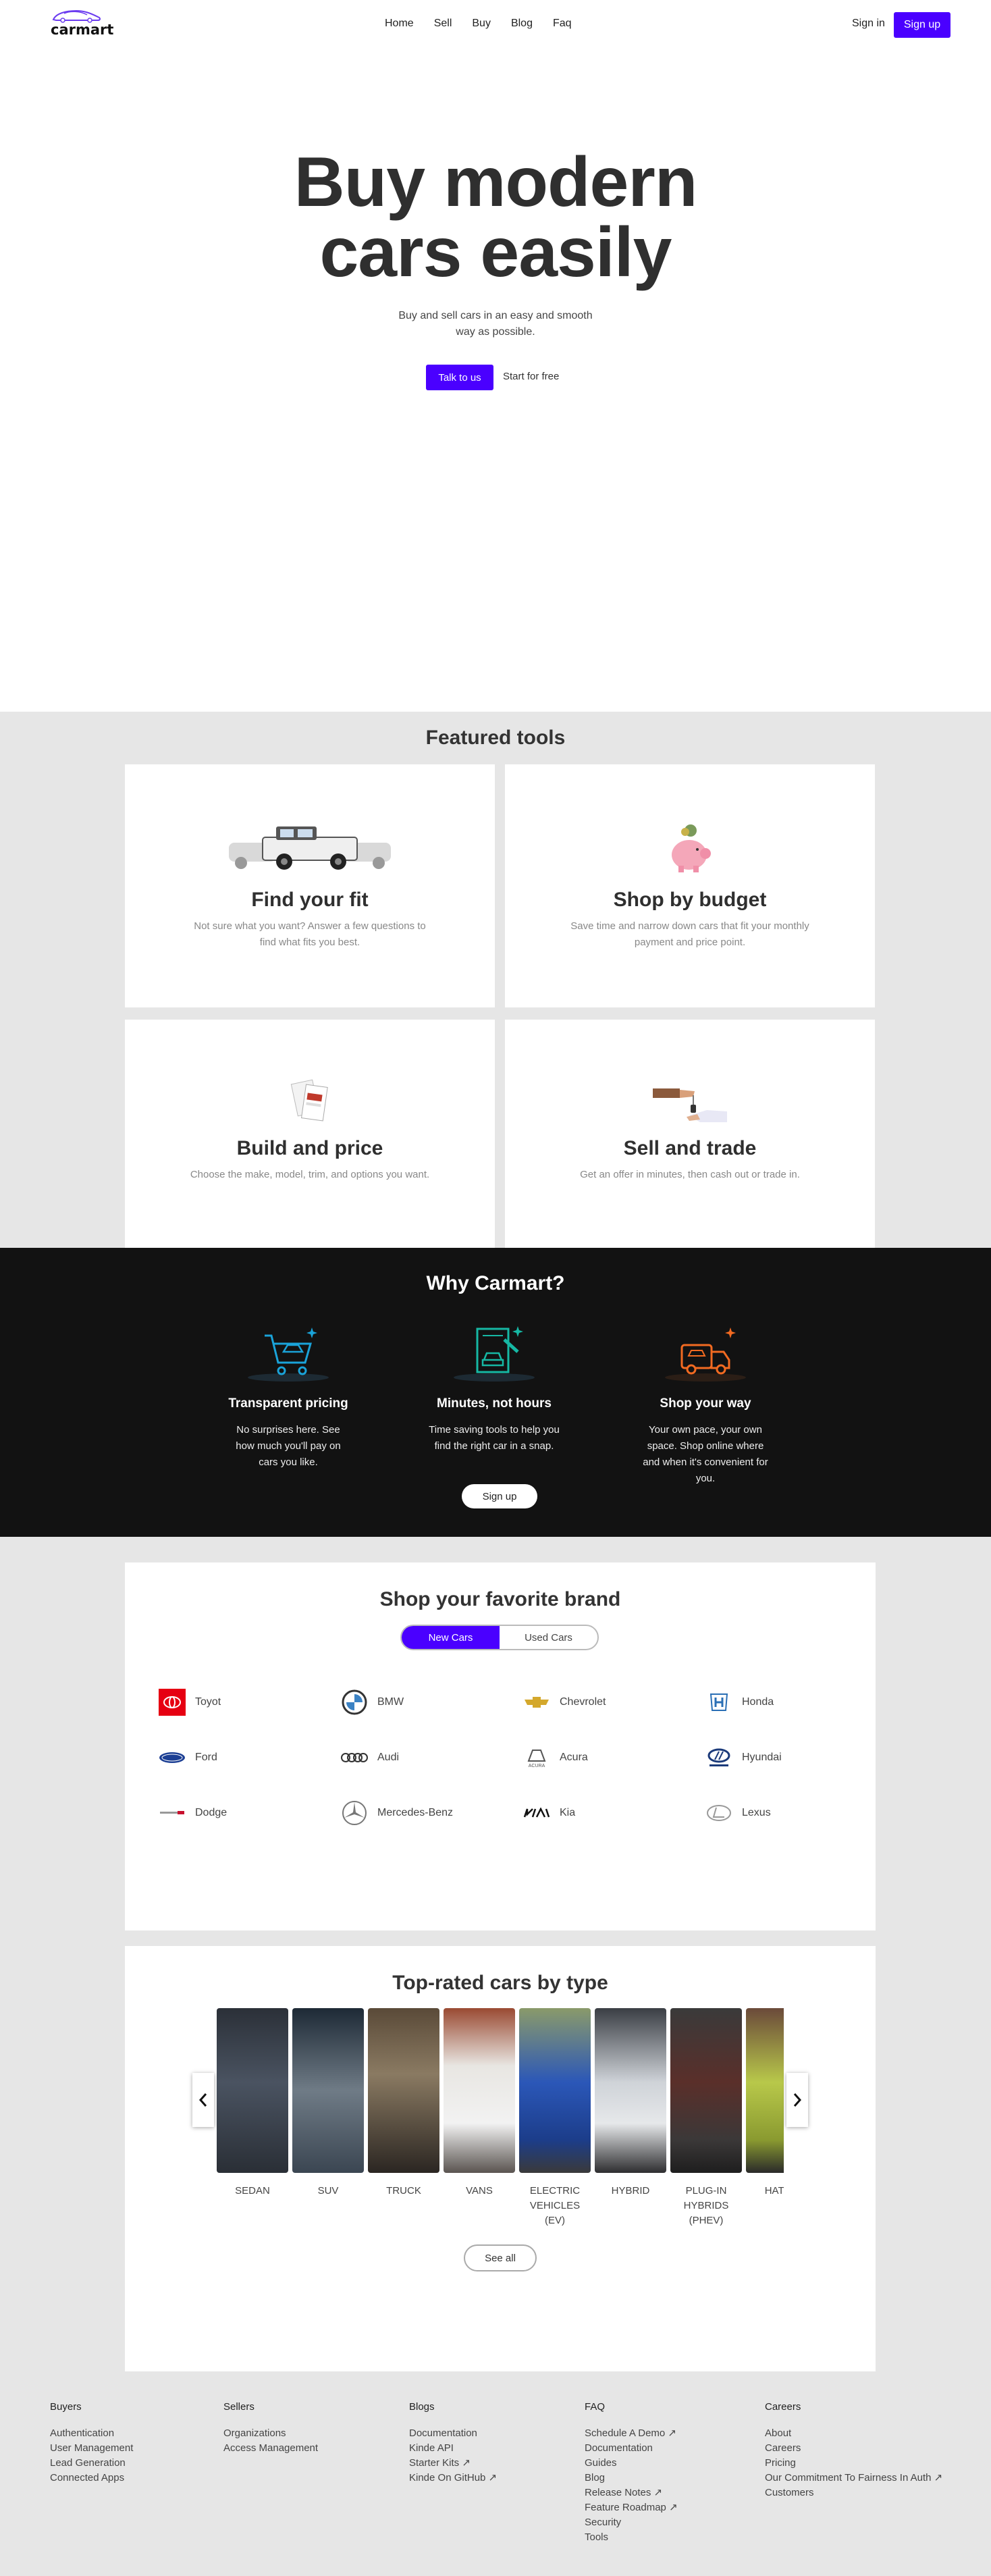  Describe the element at coordinates (270, 2433) in the screenshot. I see `footer-link: Organizations` at that location.